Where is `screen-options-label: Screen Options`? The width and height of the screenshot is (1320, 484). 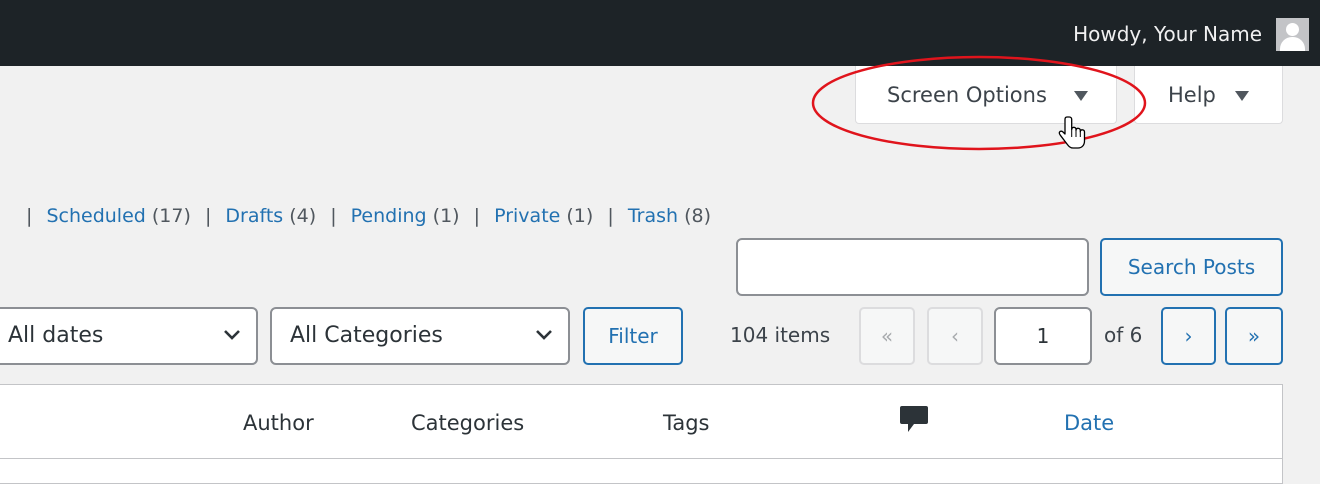
screen-options-label: Screen Options is located at coordinates (967, 95).